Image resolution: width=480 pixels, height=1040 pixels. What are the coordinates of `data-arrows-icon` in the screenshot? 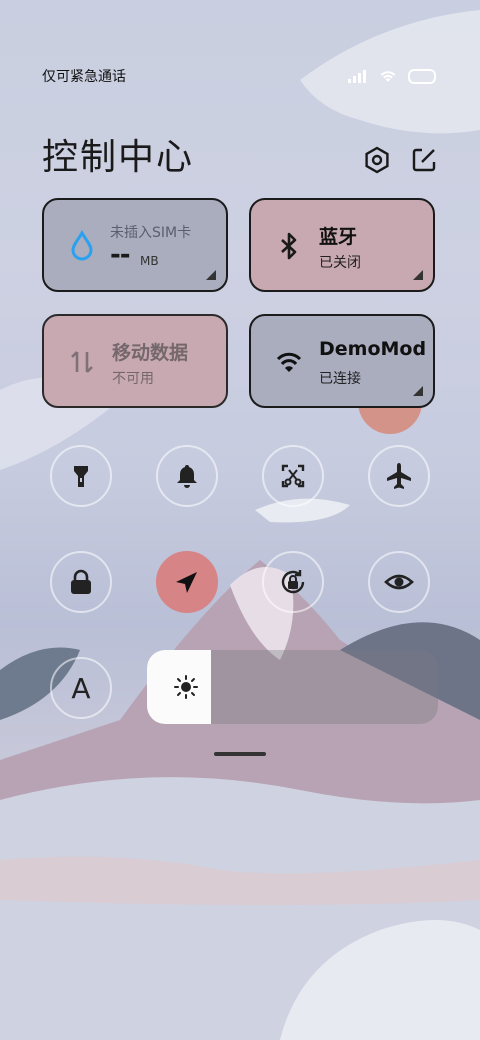 It's located at (82, 362).